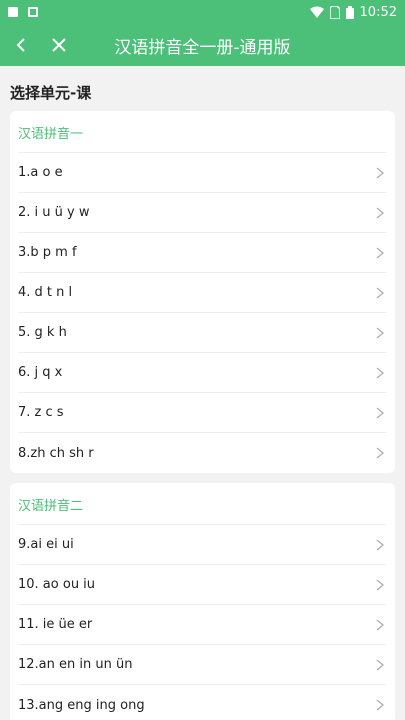 This screenshot has width=405, height=720. I want to click on lesson-label: 13.ang eng ing ong, so click(81, 705).